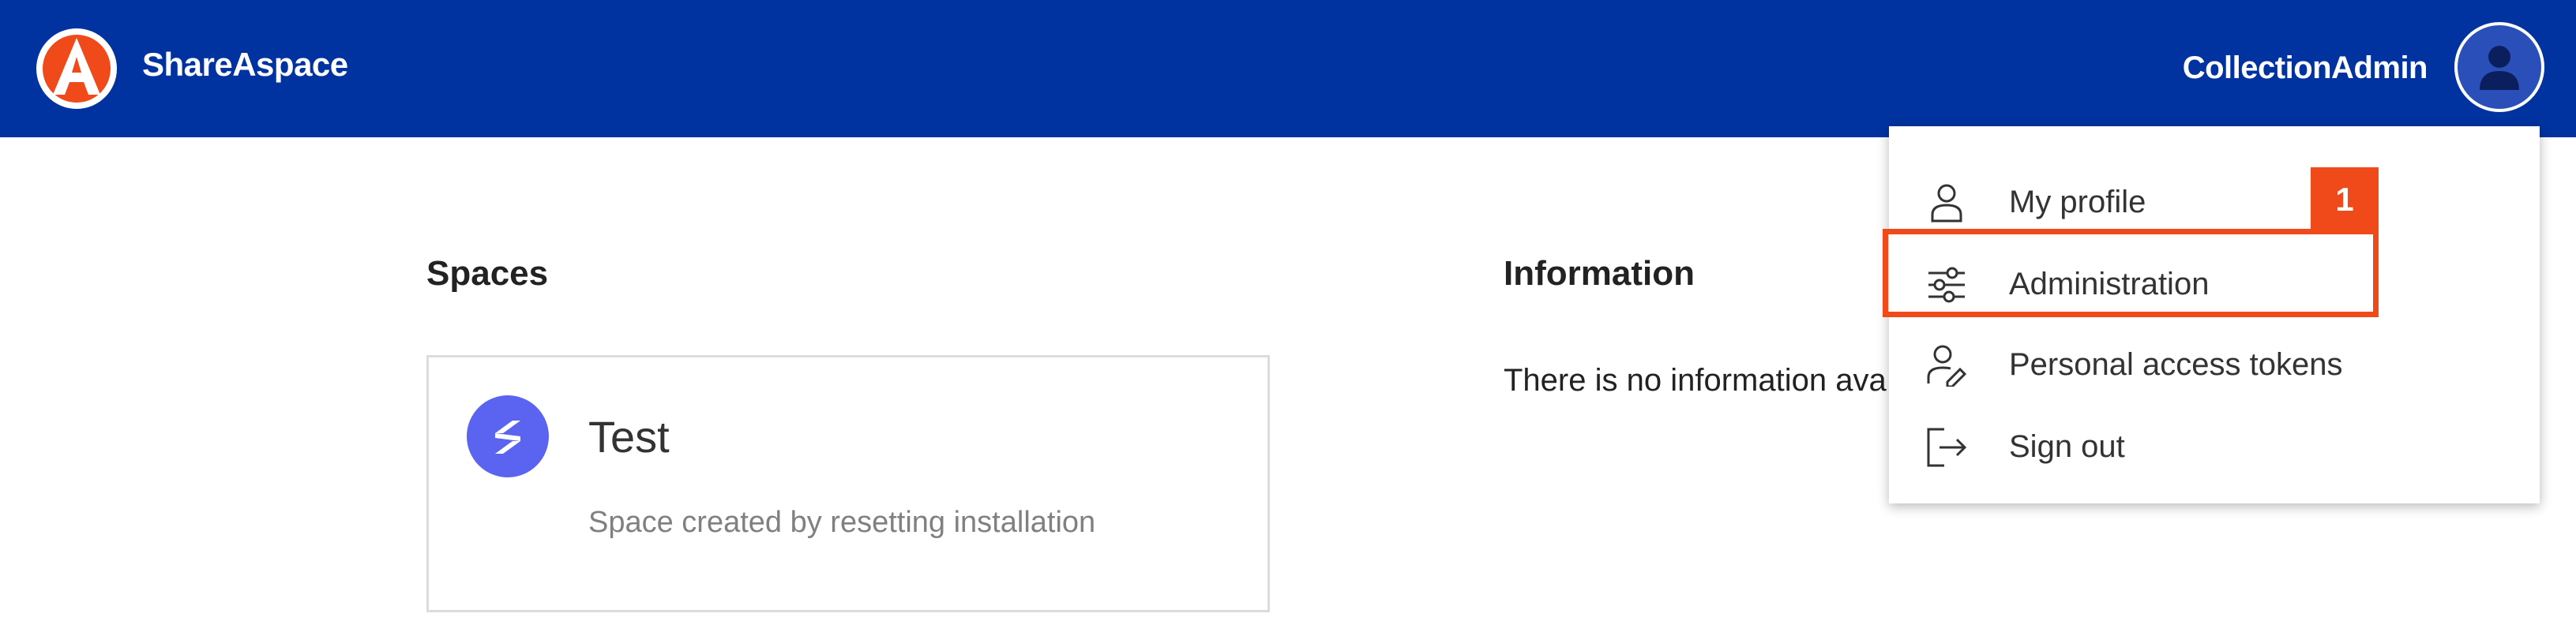 This screenshot has height=621, width=2576. What do you see at coordinates (487, 273) in the screenshot?
I see `spaces-heading: Spaces` at bounding box center [487, 273].